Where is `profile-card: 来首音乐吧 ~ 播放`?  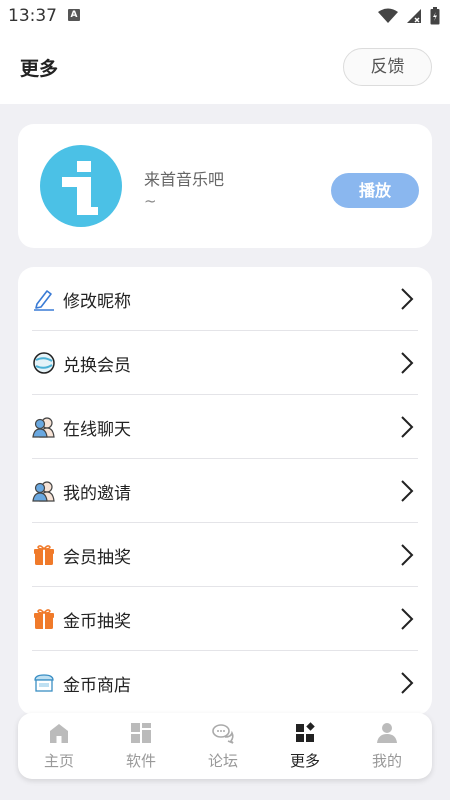
profile-card: 来首音乐吧 ~ 播放 is located at coordinates (225, 186).